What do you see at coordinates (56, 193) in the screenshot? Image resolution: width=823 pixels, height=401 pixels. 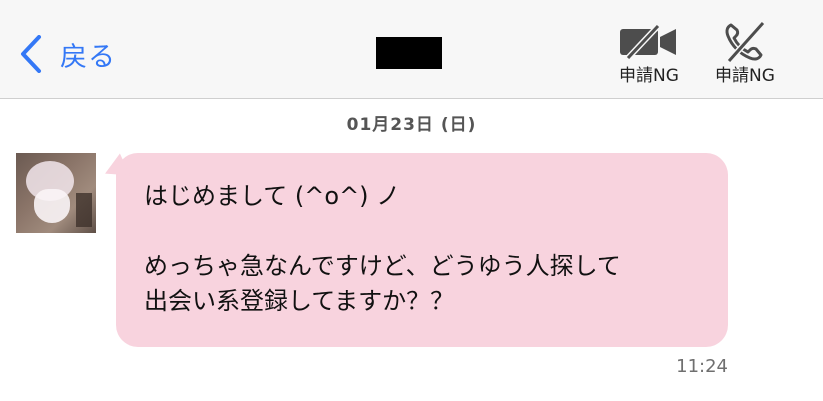 I see `avatar` at bounding box center [56, 193].